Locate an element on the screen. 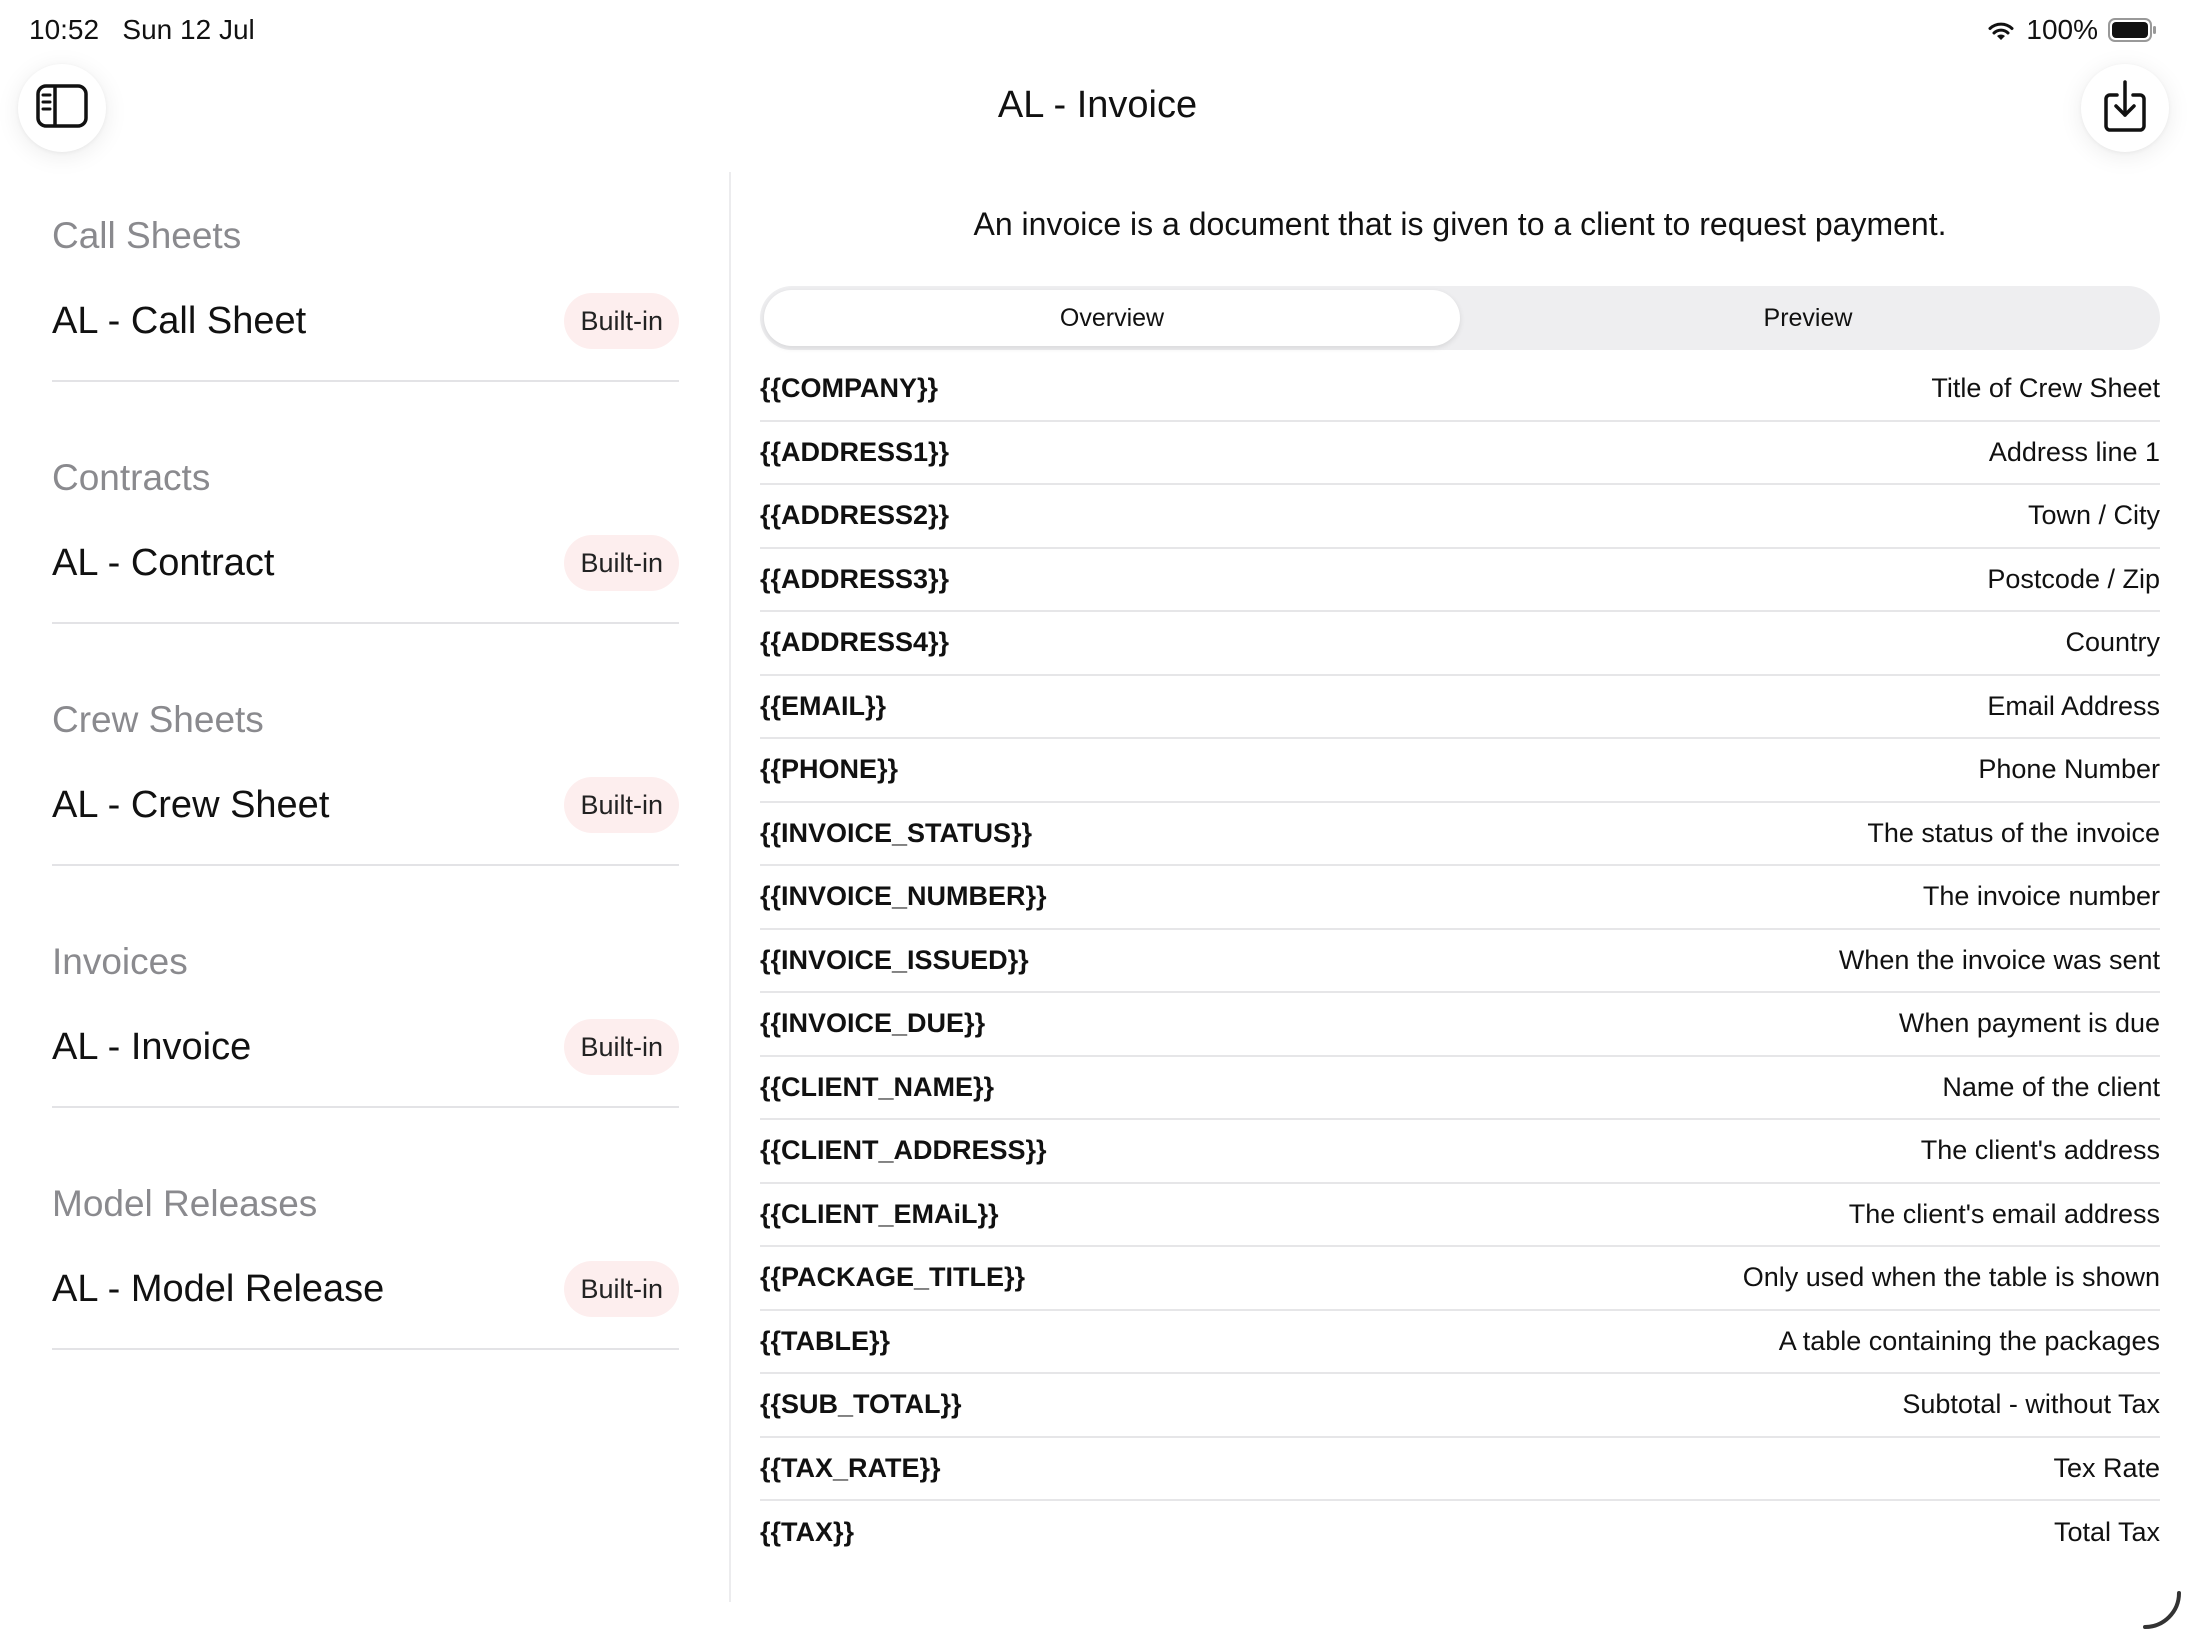 This screenshot has width=2187, height=1640. list-item: {{TAX_RATE}} Tex Rate is located at coordinates (1460, 1469).